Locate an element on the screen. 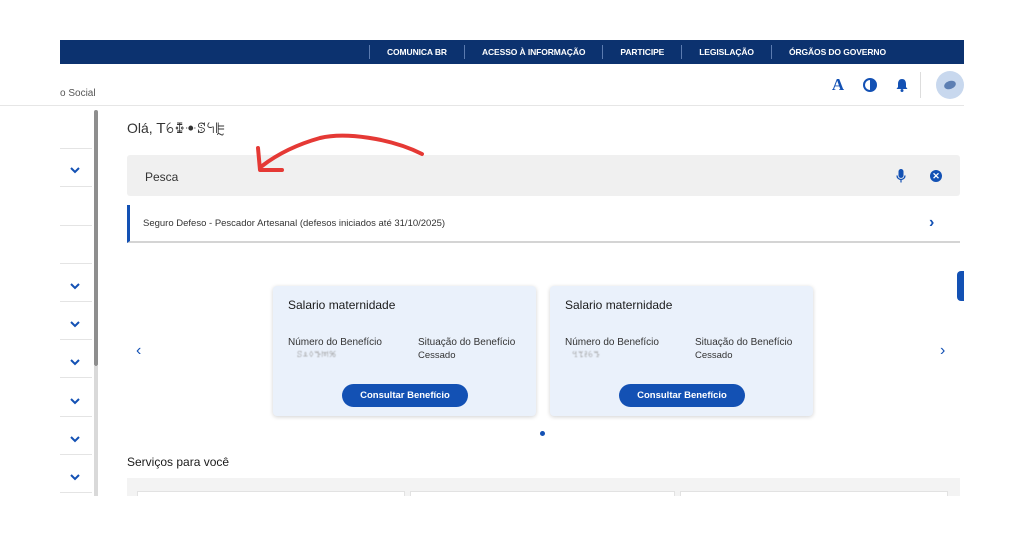  annotation-arrow-icon is located at coordinates (340, 152).